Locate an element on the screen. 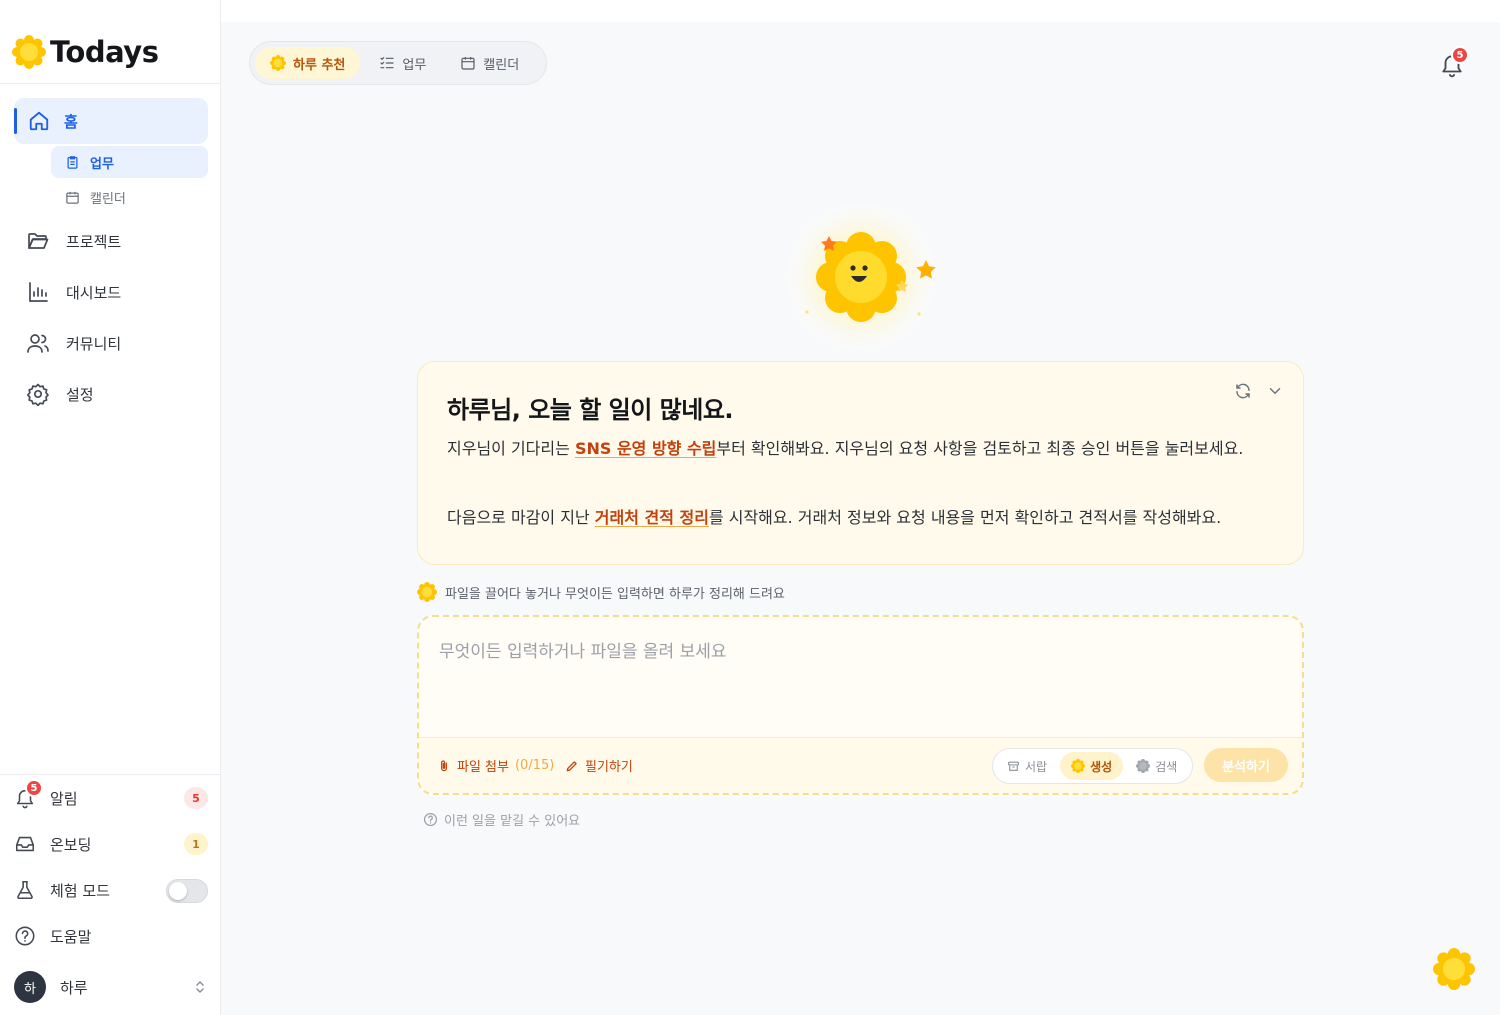  notifications-button: 5 is located at coordinates (1454, 62).